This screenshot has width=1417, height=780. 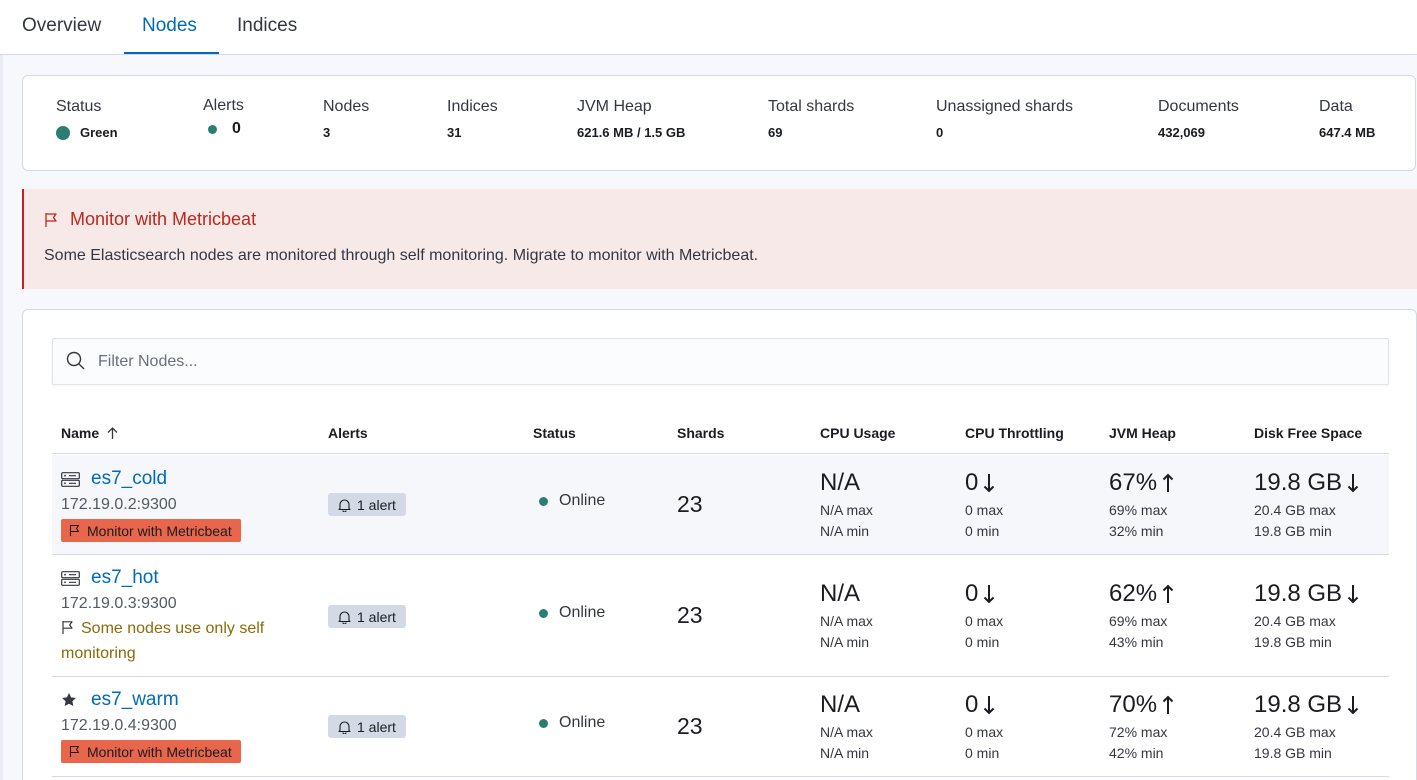 What do you see at coordinates (1138, 510) in the screenshot?
I see `jvm-heap-max: 69% max` at bounding box center [1138, 510].